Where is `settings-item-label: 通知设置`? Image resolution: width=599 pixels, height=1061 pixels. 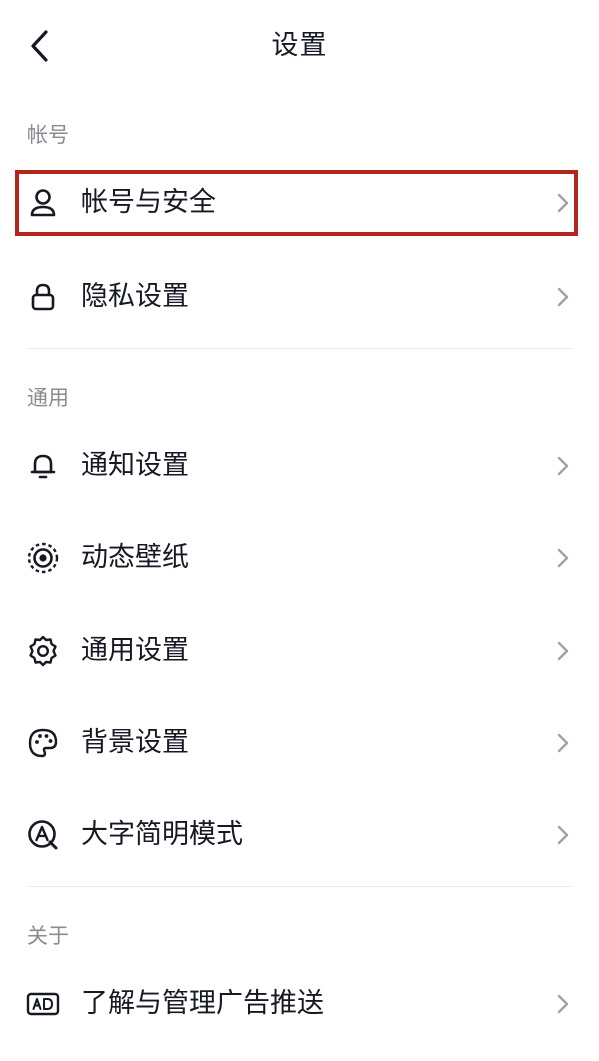
settings-item-label: 通知设置 is located at coordinates (135, 465).